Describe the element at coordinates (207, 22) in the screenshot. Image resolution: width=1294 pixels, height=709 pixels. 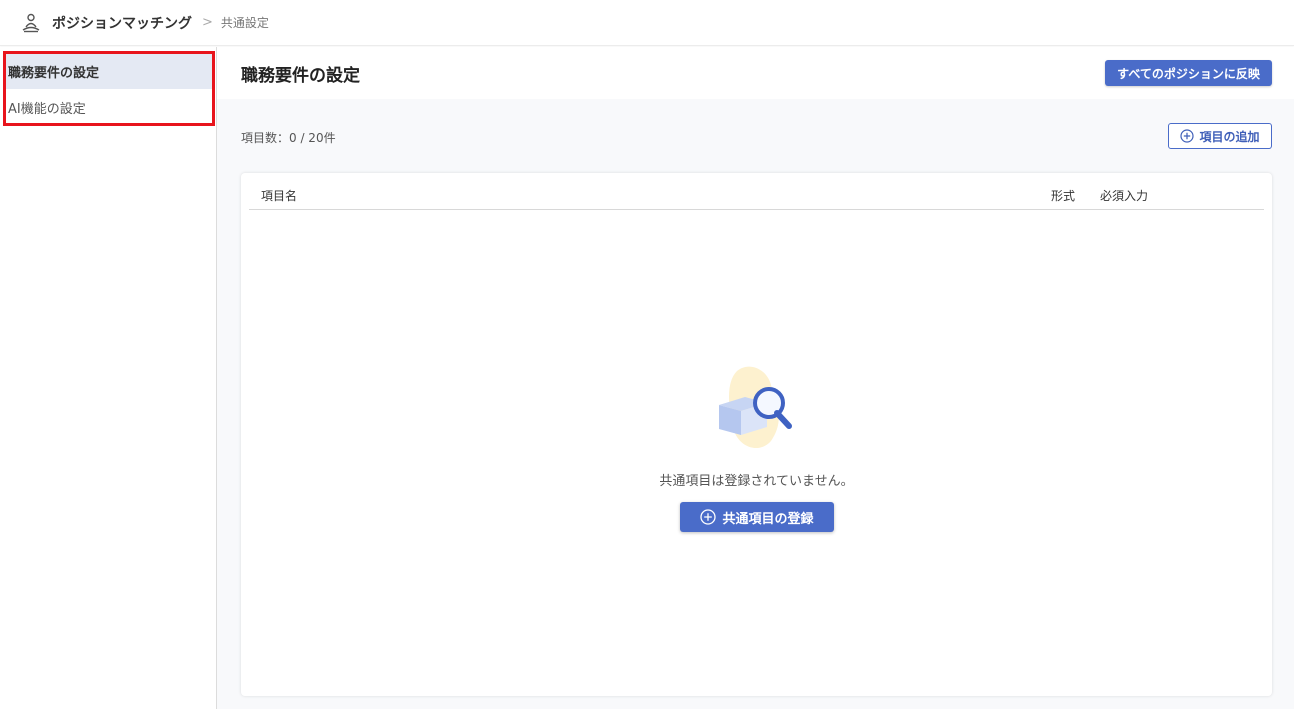
I see `breadcrumb-chevron-icon: >` at that location.